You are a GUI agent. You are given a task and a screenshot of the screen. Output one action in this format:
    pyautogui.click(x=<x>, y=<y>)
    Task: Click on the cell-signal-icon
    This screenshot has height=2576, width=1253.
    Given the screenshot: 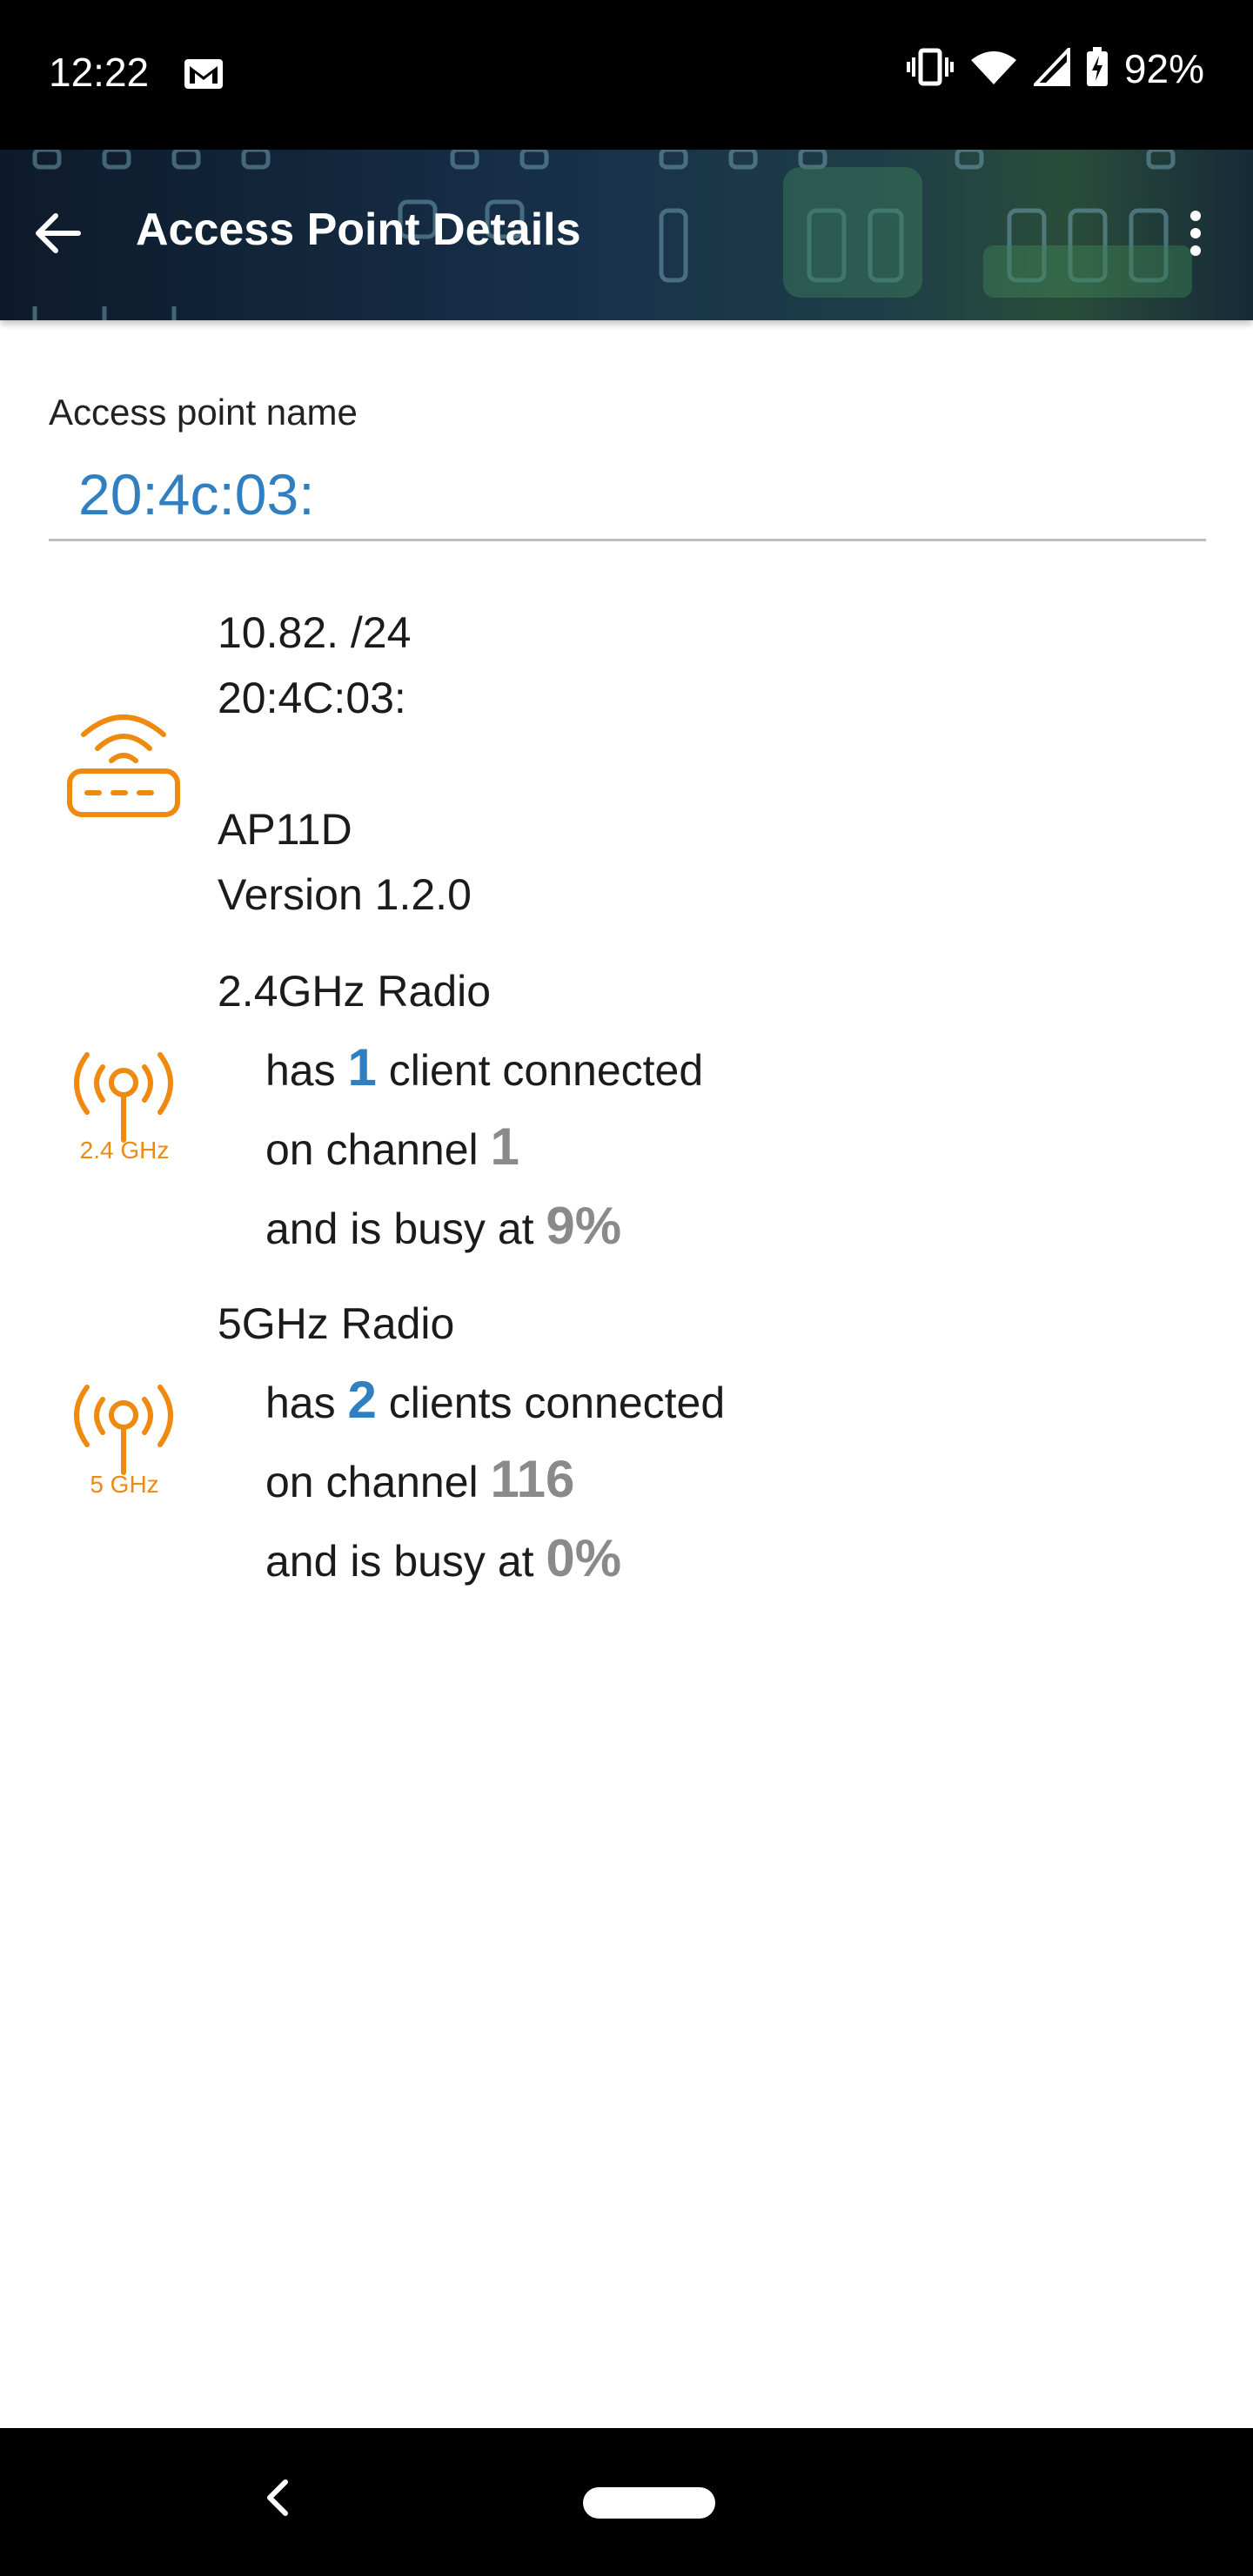 What is the action you would take?
    pyautogui.click(x=1050, y=67)
    